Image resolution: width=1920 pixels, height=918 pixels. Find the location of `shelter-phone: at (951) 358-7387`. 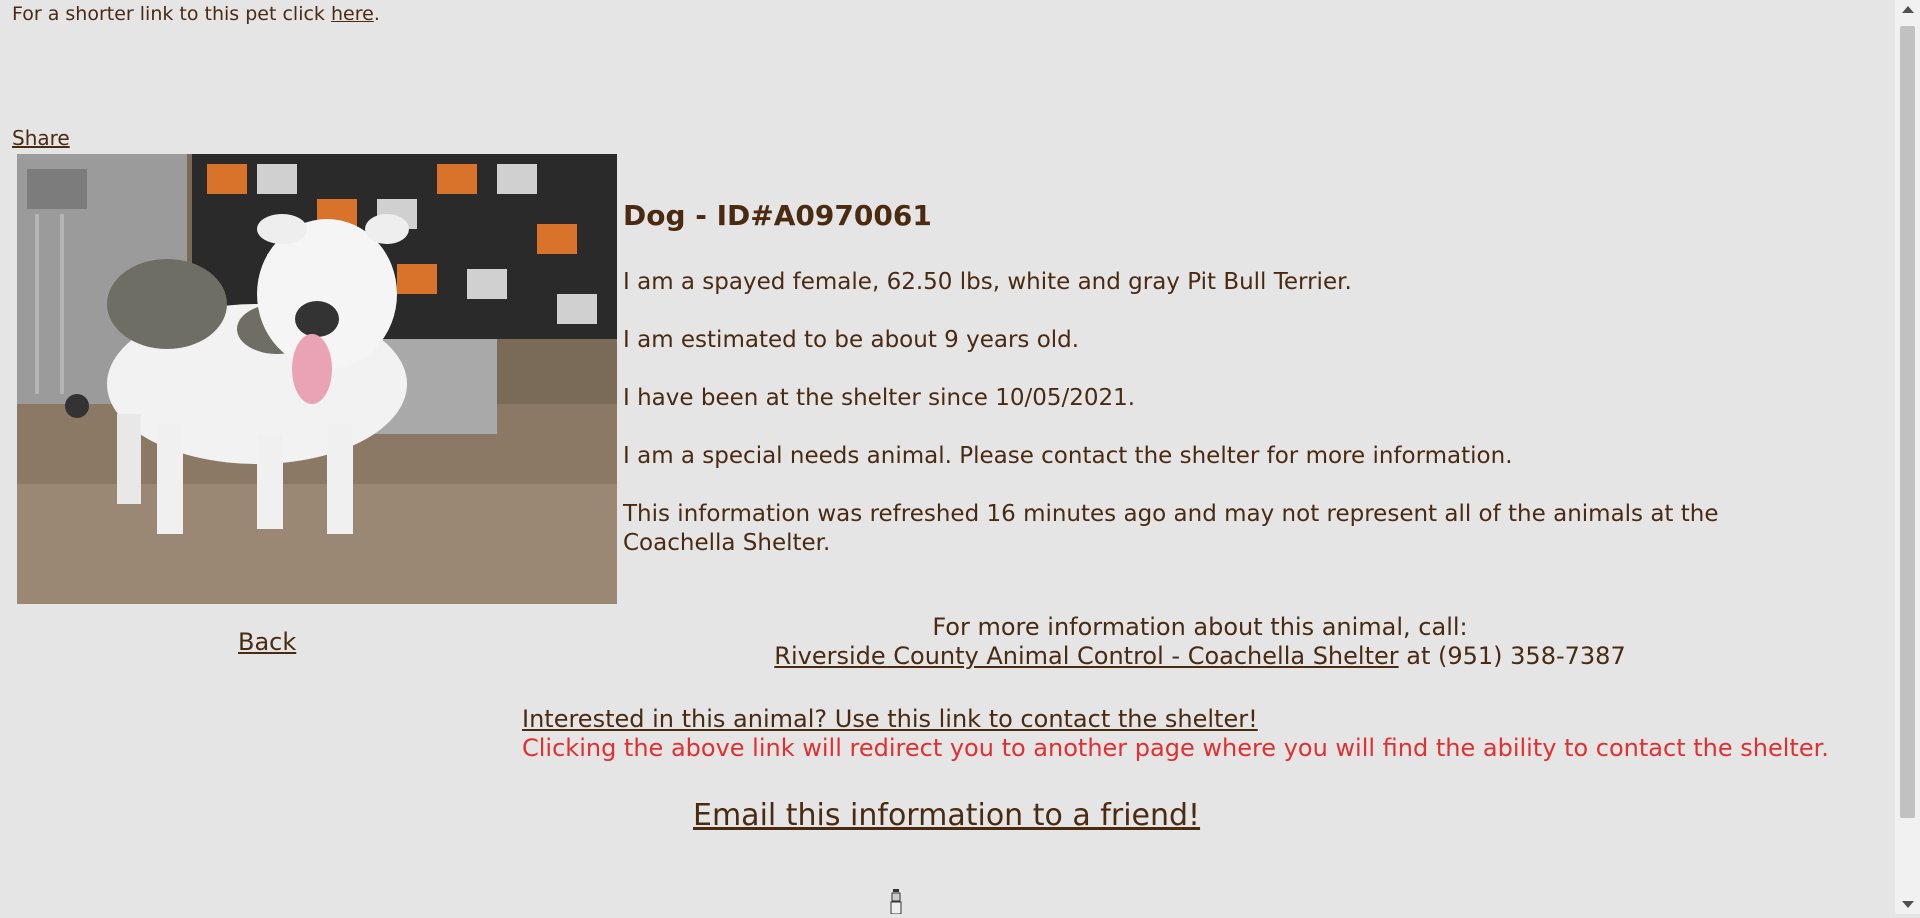

shelter-phone: at (951) 358-7387 is located at coordinates (1512, 656).